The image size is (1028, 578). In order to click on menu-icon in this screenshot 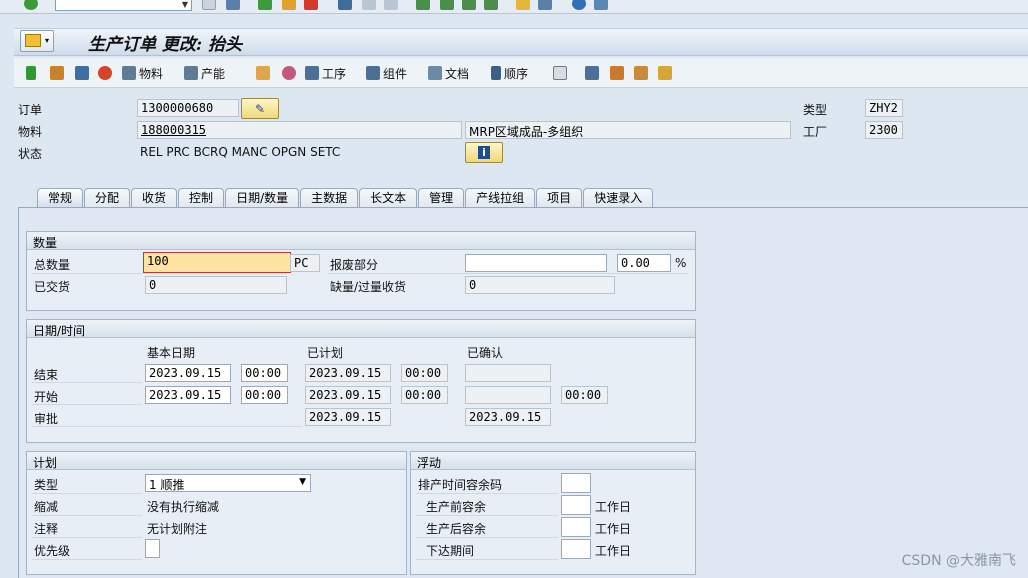, I will do `click(33, 40)`.